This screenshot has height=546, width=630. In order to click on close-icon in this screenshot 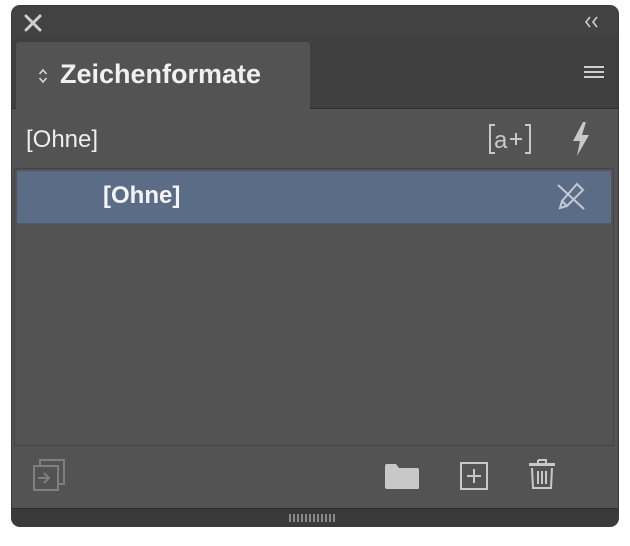, I will do `click(33, 23)`.